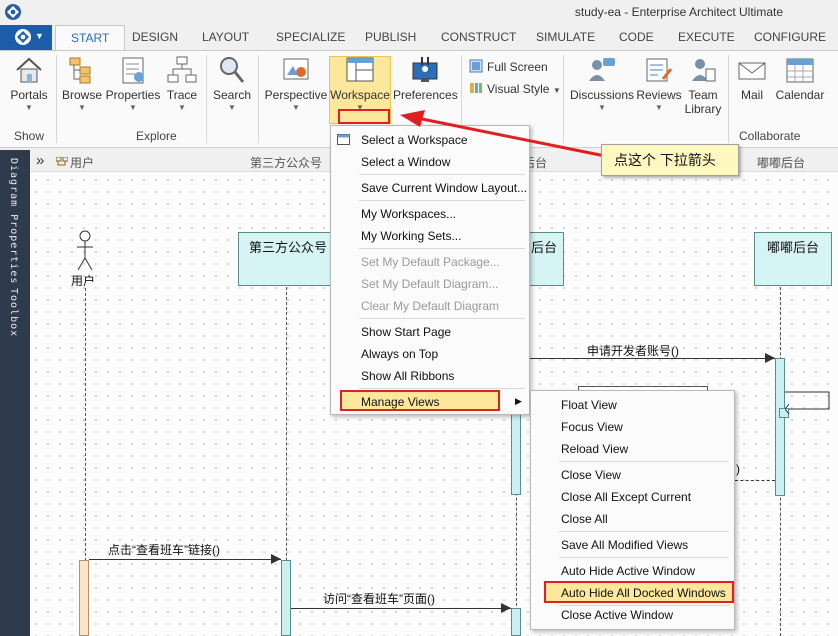  Describe the element at coordinates (360, 95) in the screenshot. I see `workspace-label: Workspace` at that location.